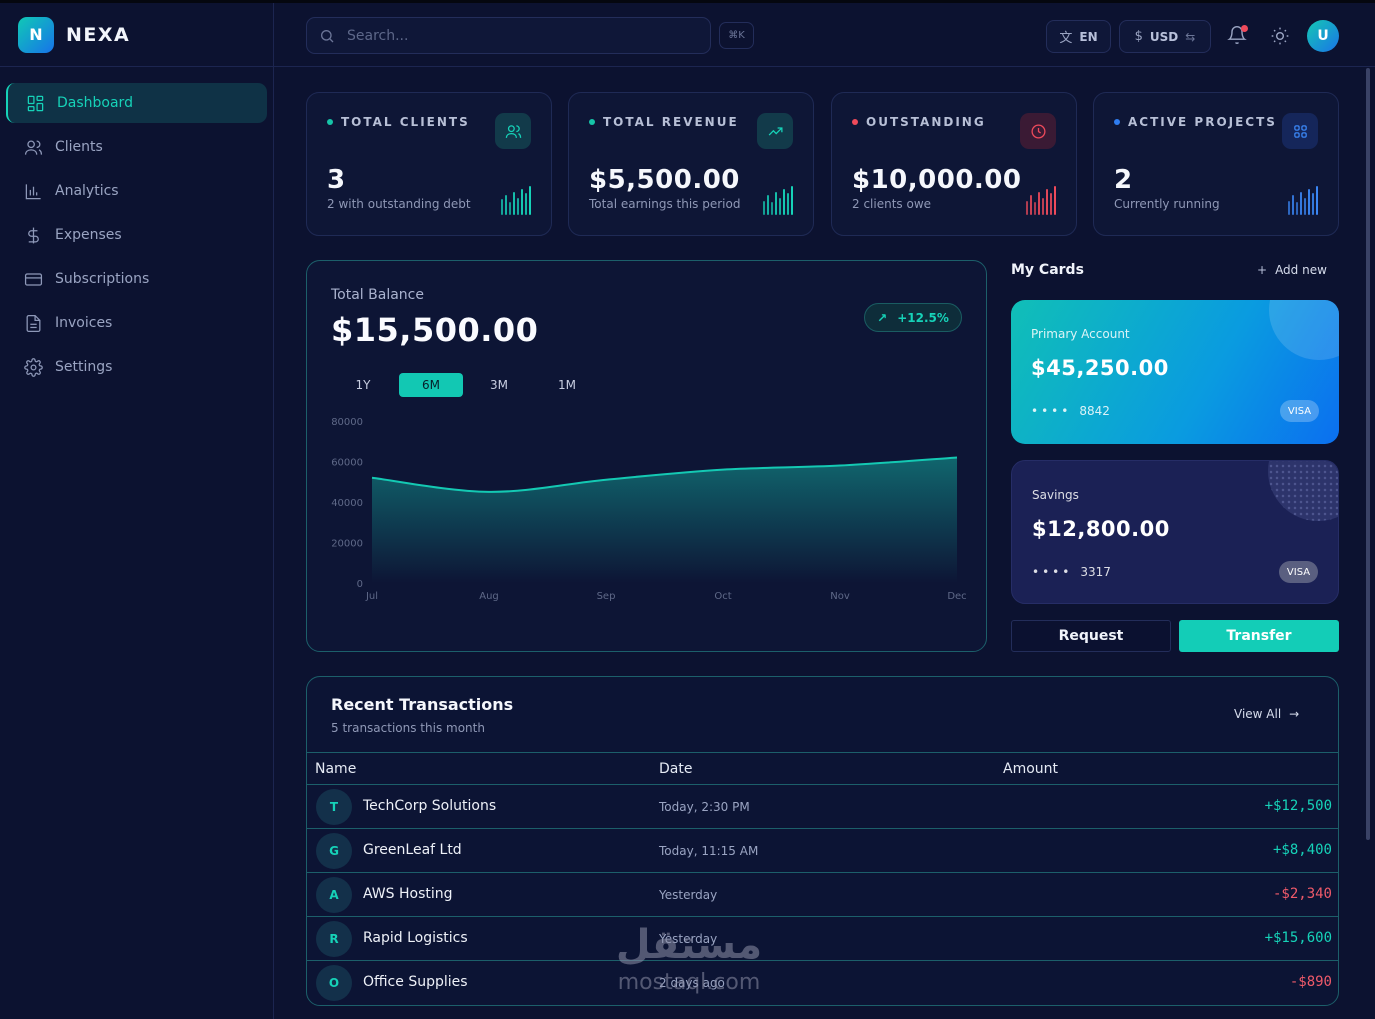 Image resolution: width=1375 pixels, height=1019 pixels. What do you see at coordinates (334, 939) in the screenshot?
I see `avatar: R` at bounding box center [334, 939].